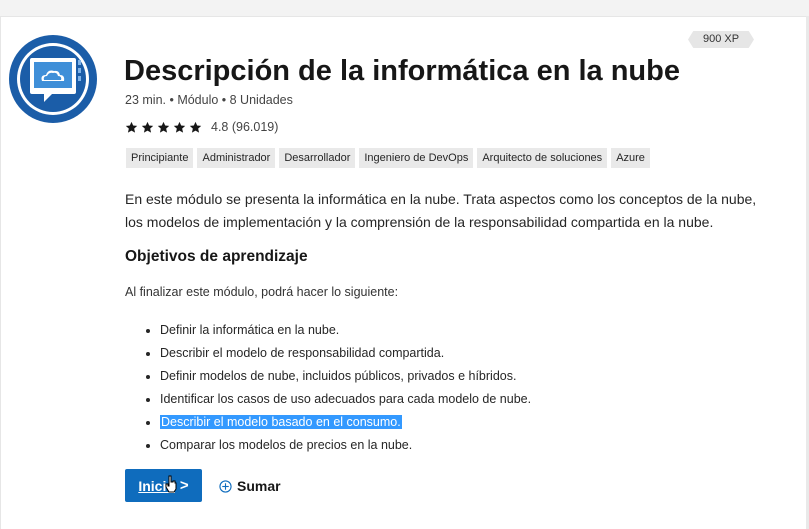 The height and width of the screenshot is (529, 809). Describe the element at coordinates (259, 486) in the screenshot. I see `add-button-label: Sumar` at that location.